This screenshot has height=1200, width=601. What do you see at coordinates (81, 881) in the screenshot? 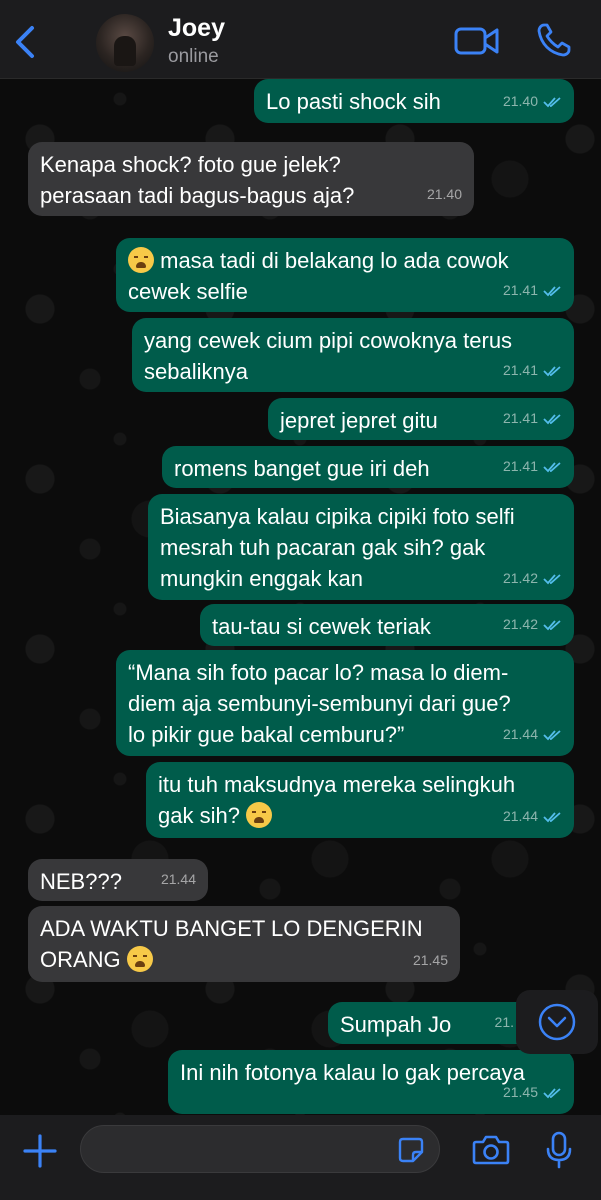
I see `message-text: NEB???` at bounding box center [81, 881].